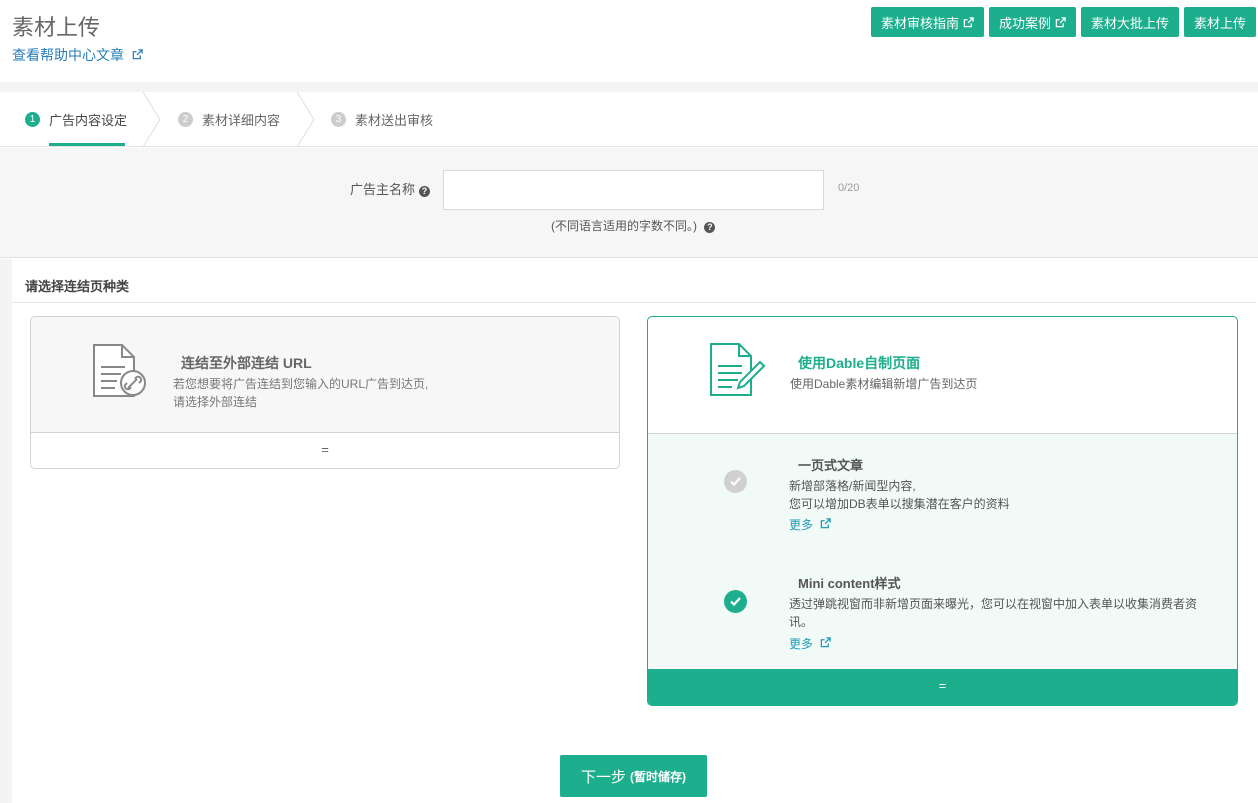  Describe the element at coordinates (994, 613) in the screenshot. I see `option-mini-content-desc: 透过弹跳视窗而非新增页面来曝光，您可以在视窗中加入表单以收集消费者资 讯。` at that location.